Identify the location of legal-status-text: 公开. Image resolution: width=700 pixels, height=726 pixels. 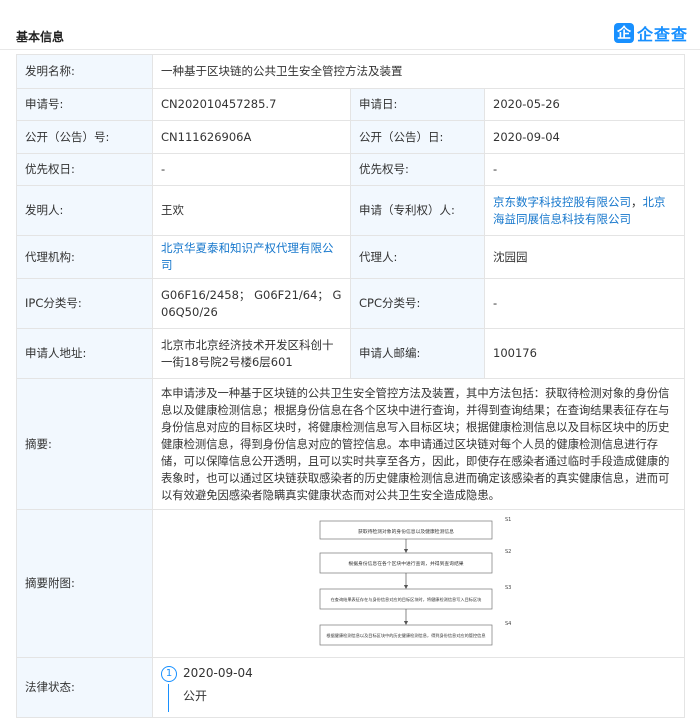
(195, 696).